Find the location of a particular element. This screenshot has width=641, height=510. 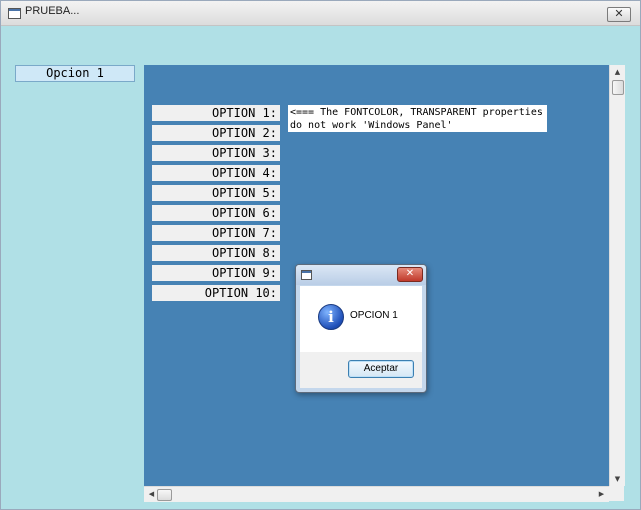

horizontal-scroll-thumb is located at coordinates (164, 495).